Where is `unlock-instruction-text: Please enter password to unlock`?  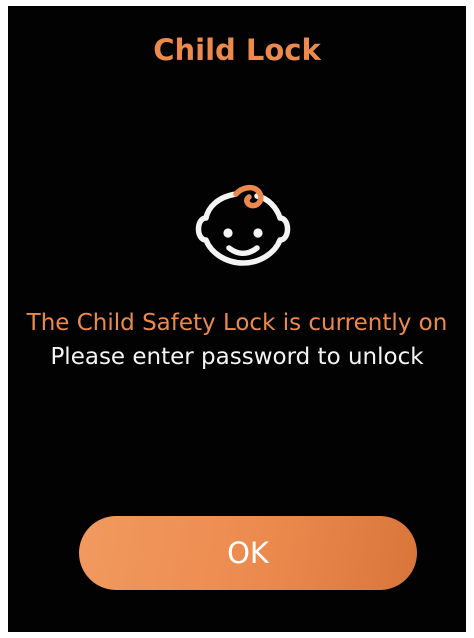 unlock-instruction-text: Please enter password to unlock is located at coordinates (237, 357).